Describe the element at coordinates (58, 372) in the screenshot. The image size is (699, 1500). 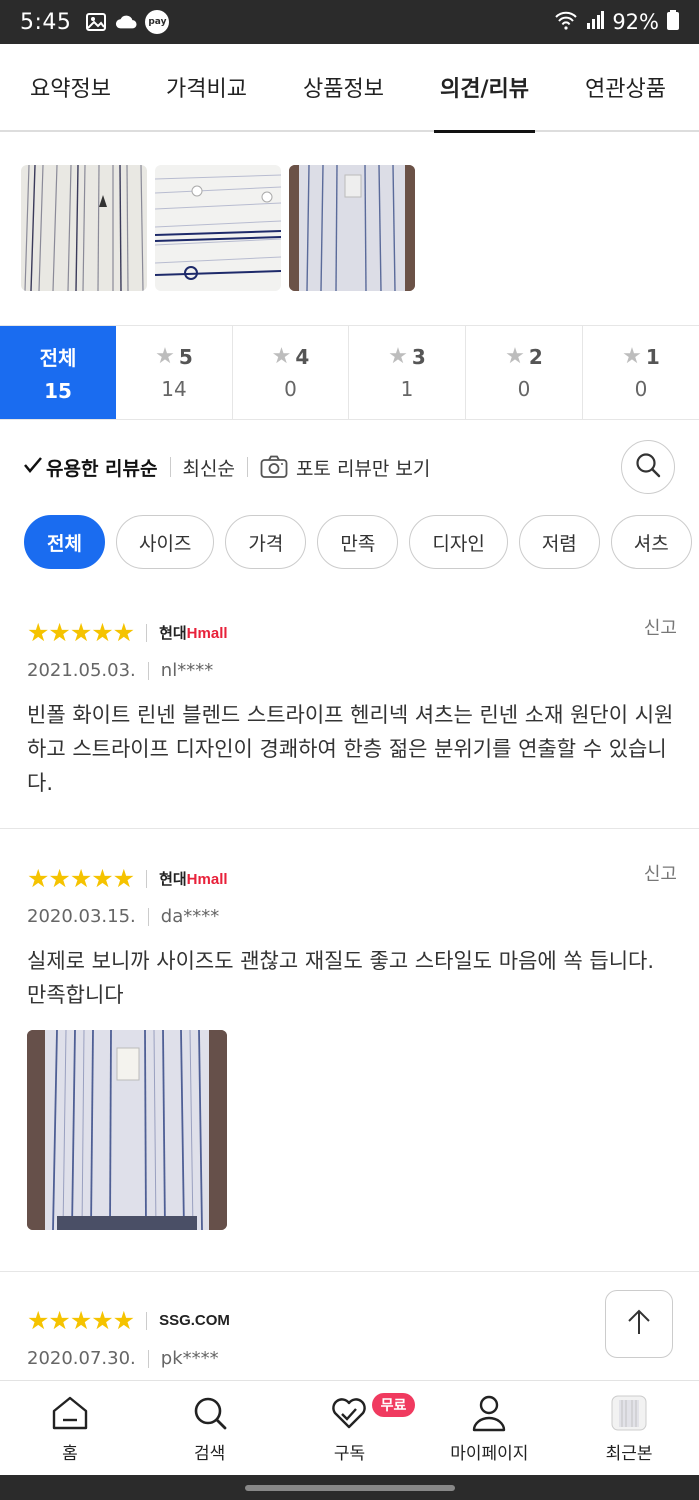
I see `rating-filter-all: 전체 15` at that location.